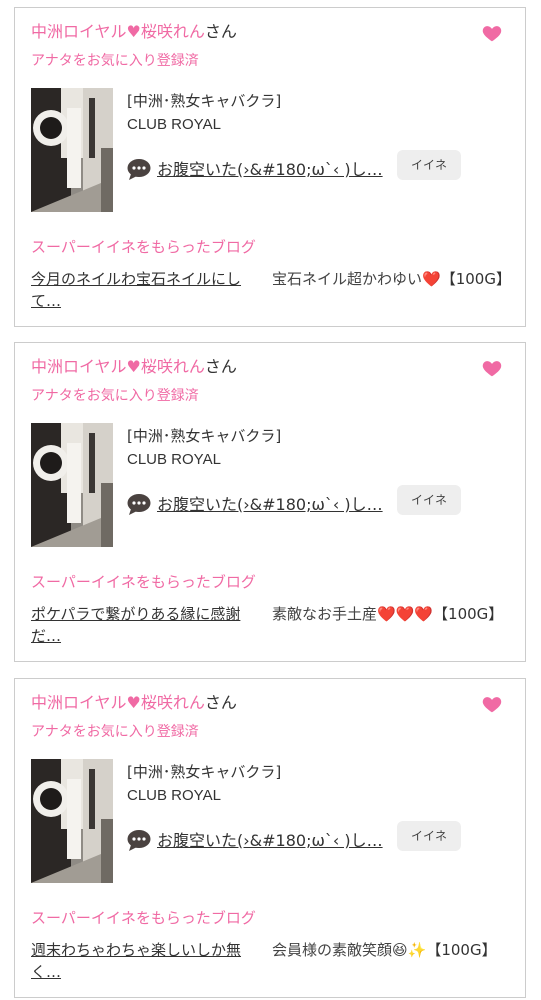 This screenshot has height=1000, width=541. What do you see at coordinates (349, 950) in the screenshot?
I see `blog-comment-text: 会員様の素敵笑顔😆✨` at bounding box center [349, 950].